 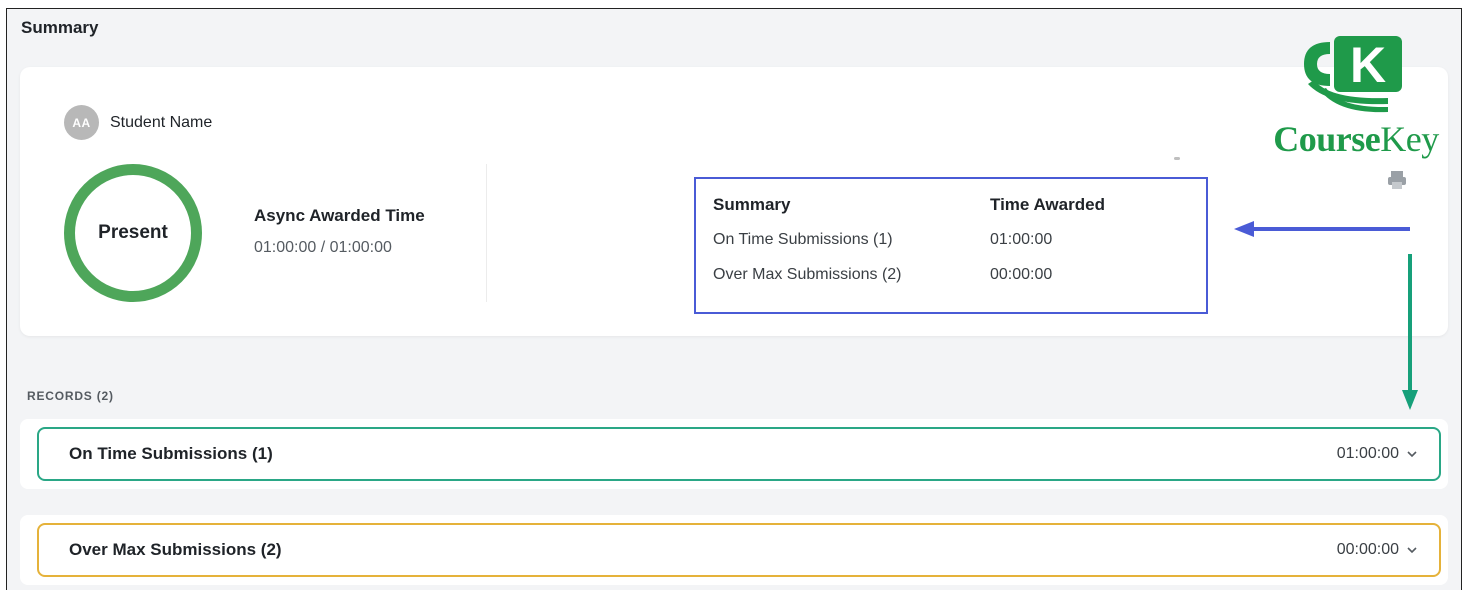 What do you see at coordinates (1367, 549) in the screenshot?
I see `record-time-value: 00:00:00` at bounding box center [1367, 549].